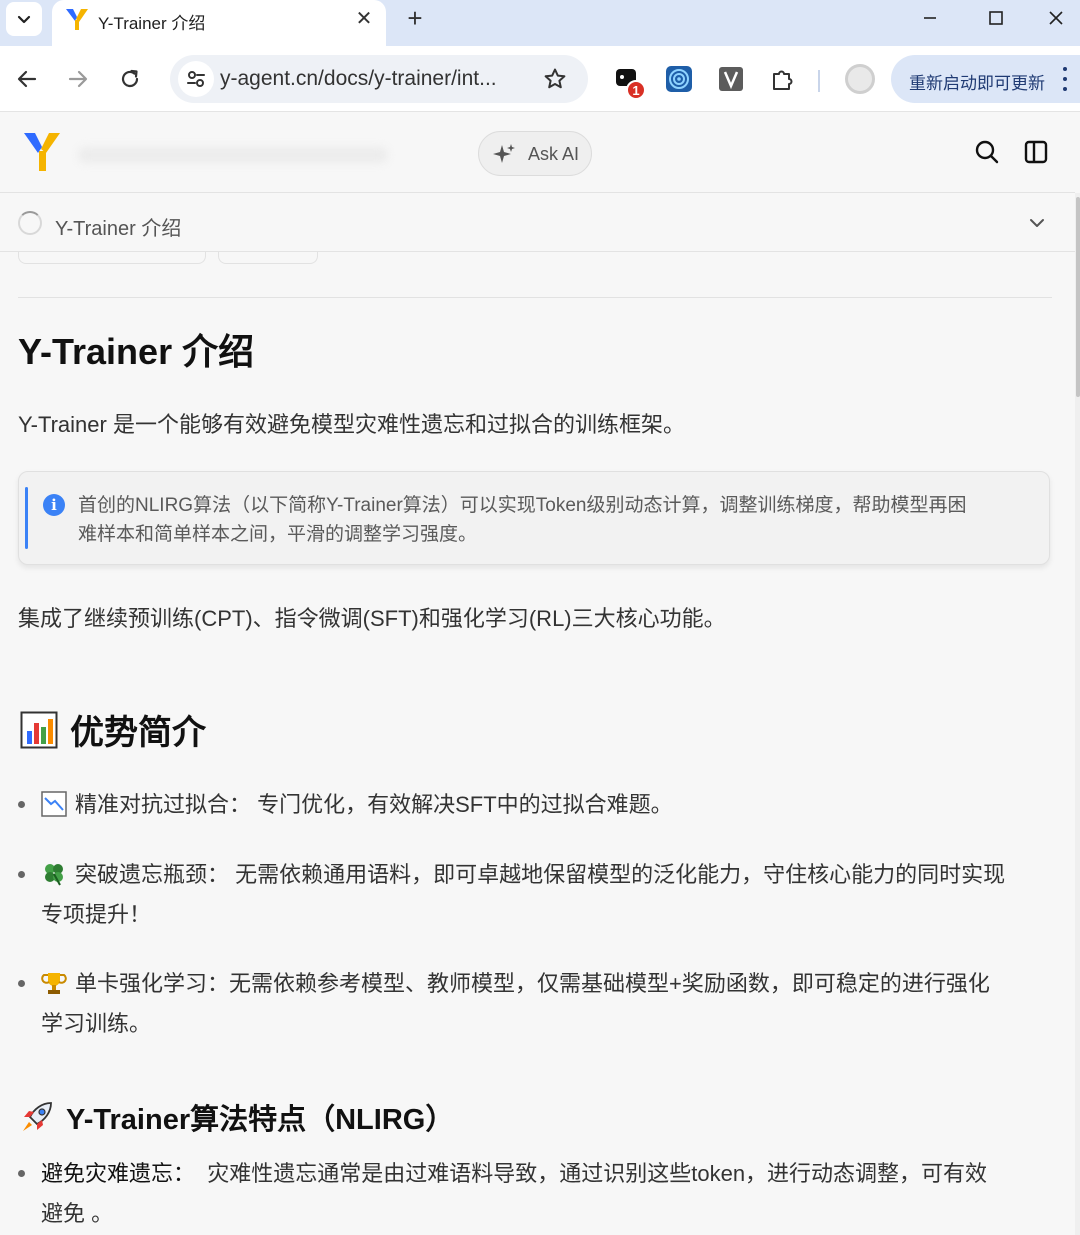  Describe the element at coordinates (1065, 79) in the screenshot. I see `menu-kebab-icon` at that location.